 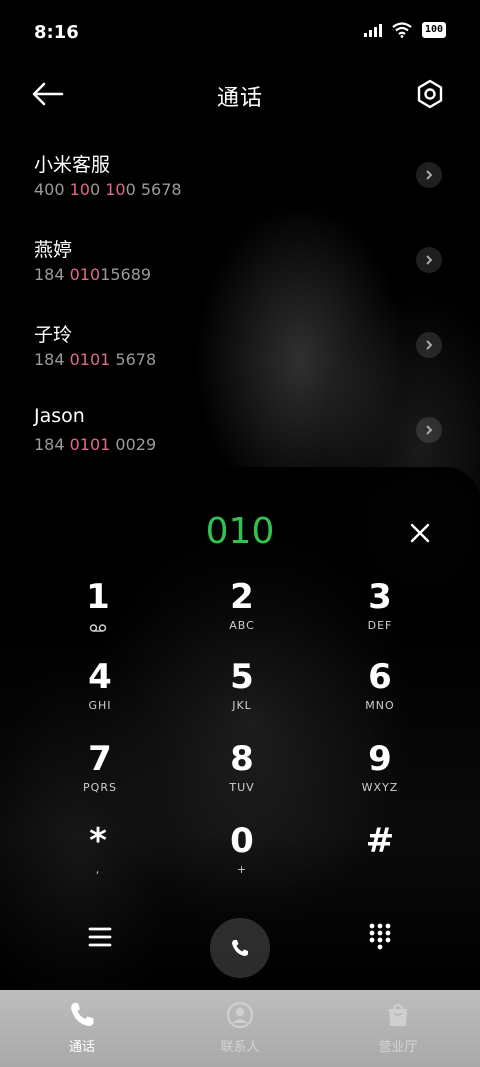 I want to click on contact-name: 燕婷, so click(x=53, y=250).